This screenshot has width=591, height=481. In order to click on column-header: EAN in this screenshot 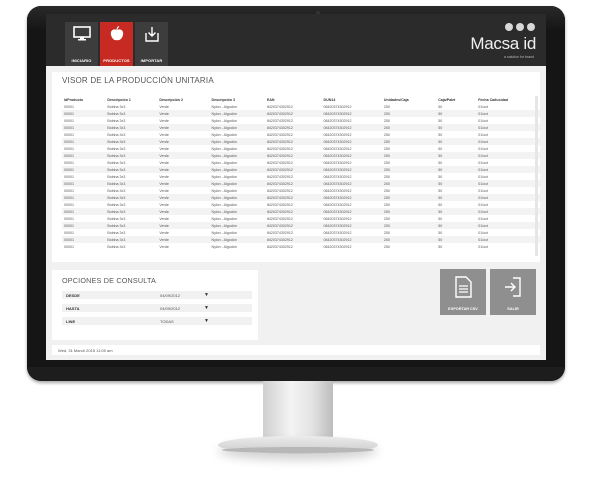, I will do `click(293, 99)`.